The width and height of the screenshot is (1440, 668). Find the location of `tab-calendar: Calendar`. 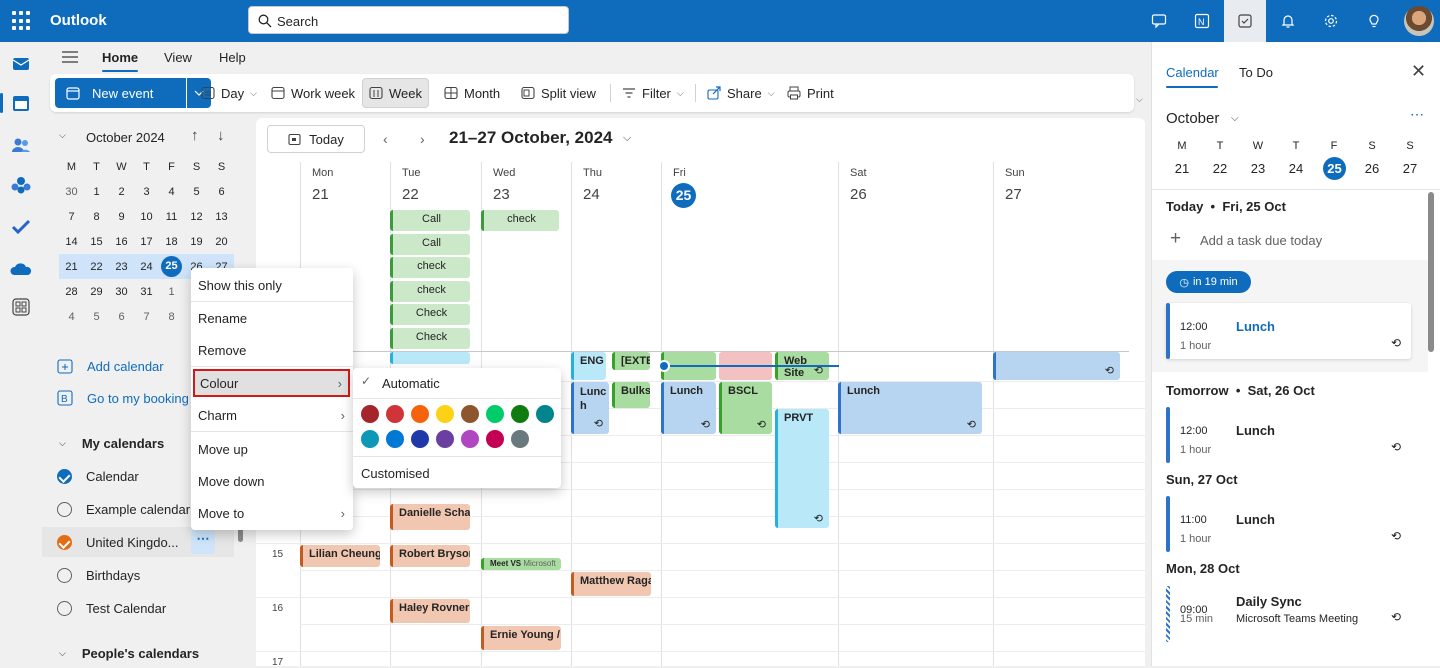

tab-calendar: Calendar is located at coordinates (1192, 72).